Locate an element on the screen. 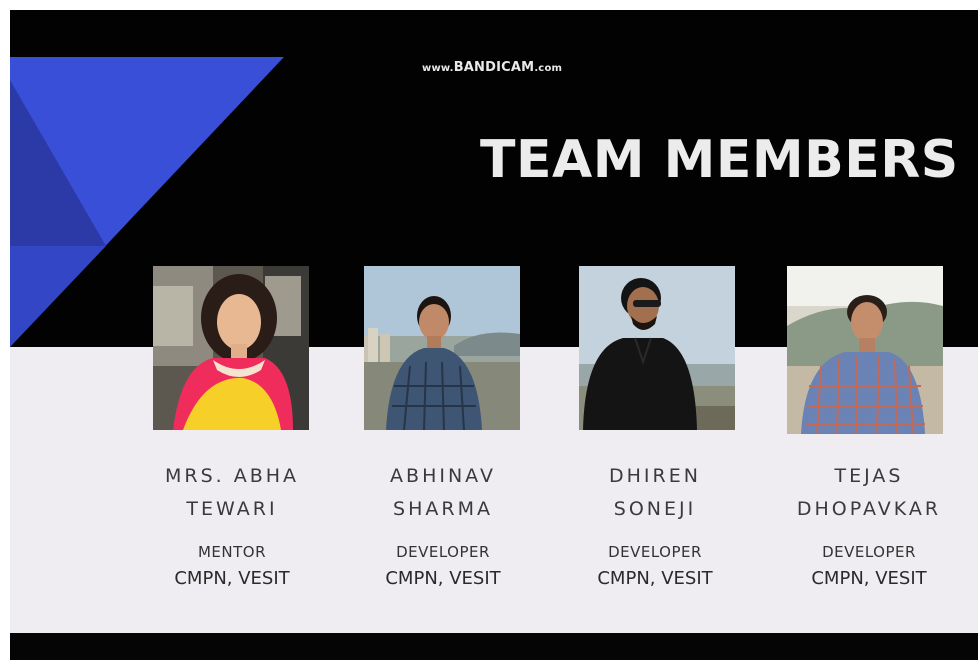  member-name-line1: ABHINAV is located at coordinates (443, 476).